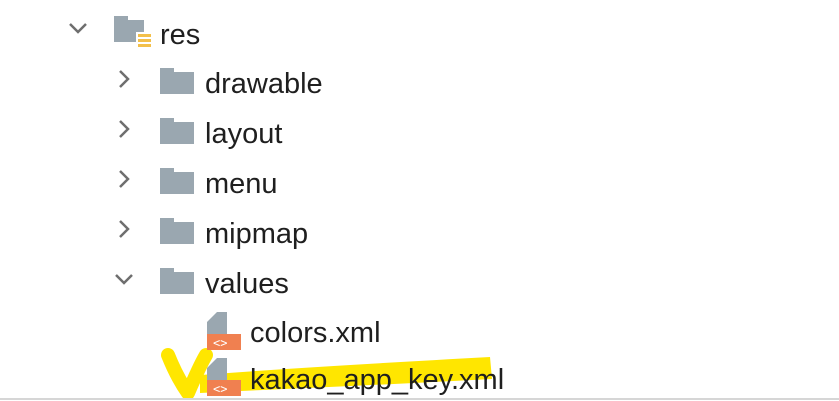 The image size is (839, 401). What do you see at coordinates (244, 134) in the screenshot?
I see `tree-item-label: layout` at bounding box center [244, 134].